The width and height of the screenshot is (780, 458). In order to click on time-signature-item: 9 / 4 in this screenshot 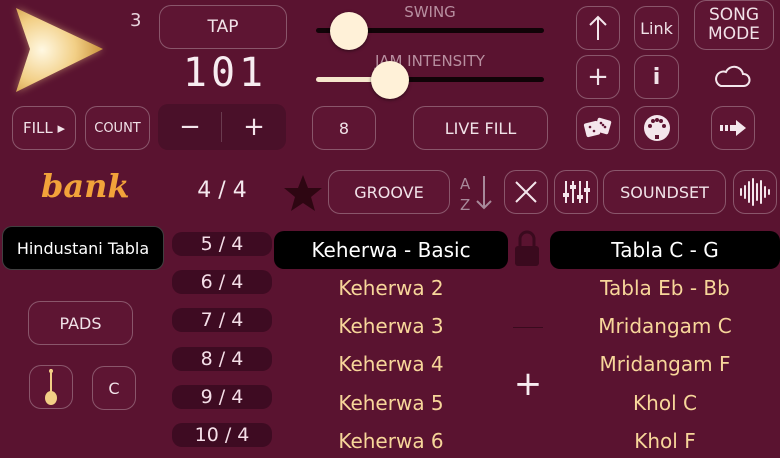, I will do `click(222, 397)`.